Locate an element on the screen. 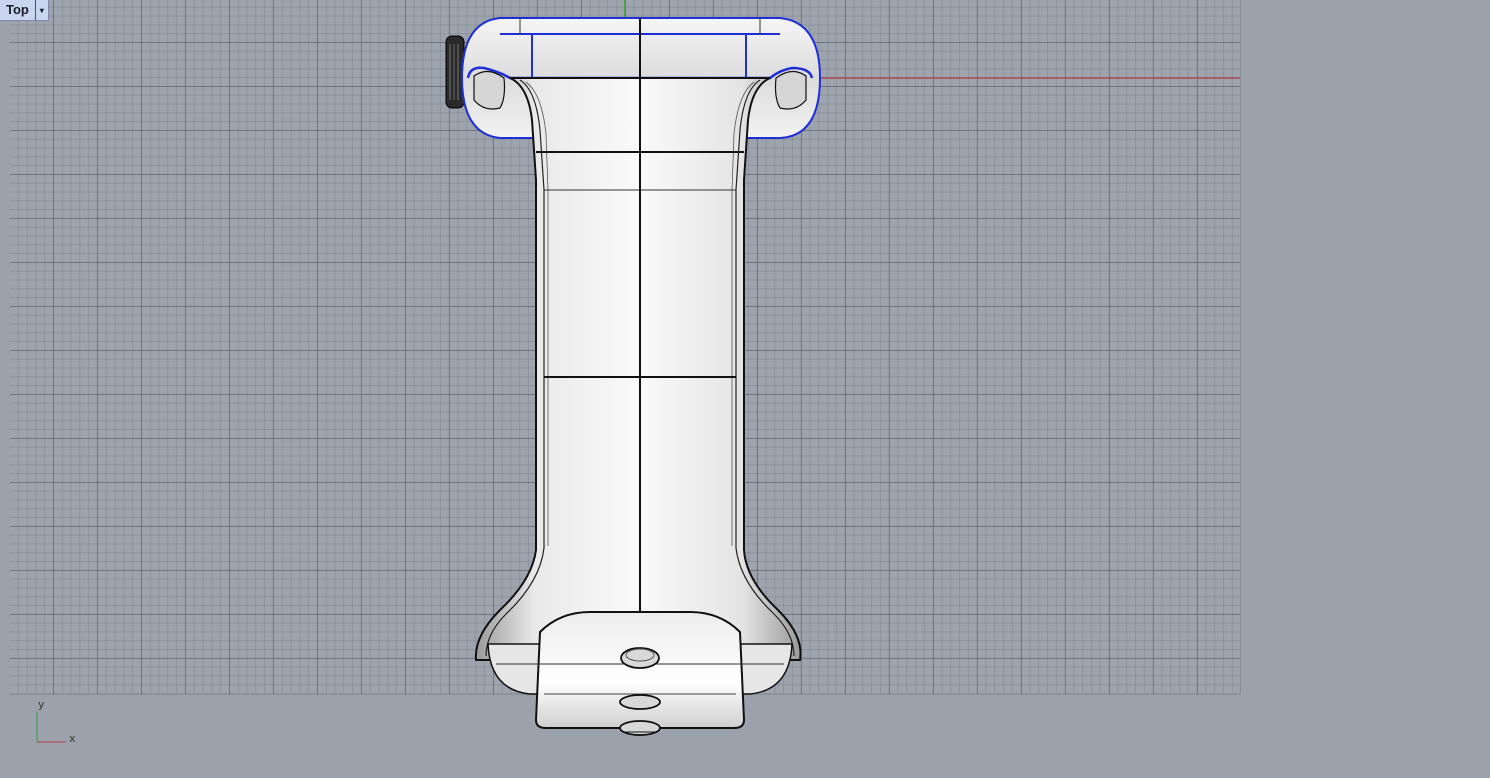 The width and height of the screenshot is (1490, 778). viewport-title: Top is located at coordinates (17, 10).